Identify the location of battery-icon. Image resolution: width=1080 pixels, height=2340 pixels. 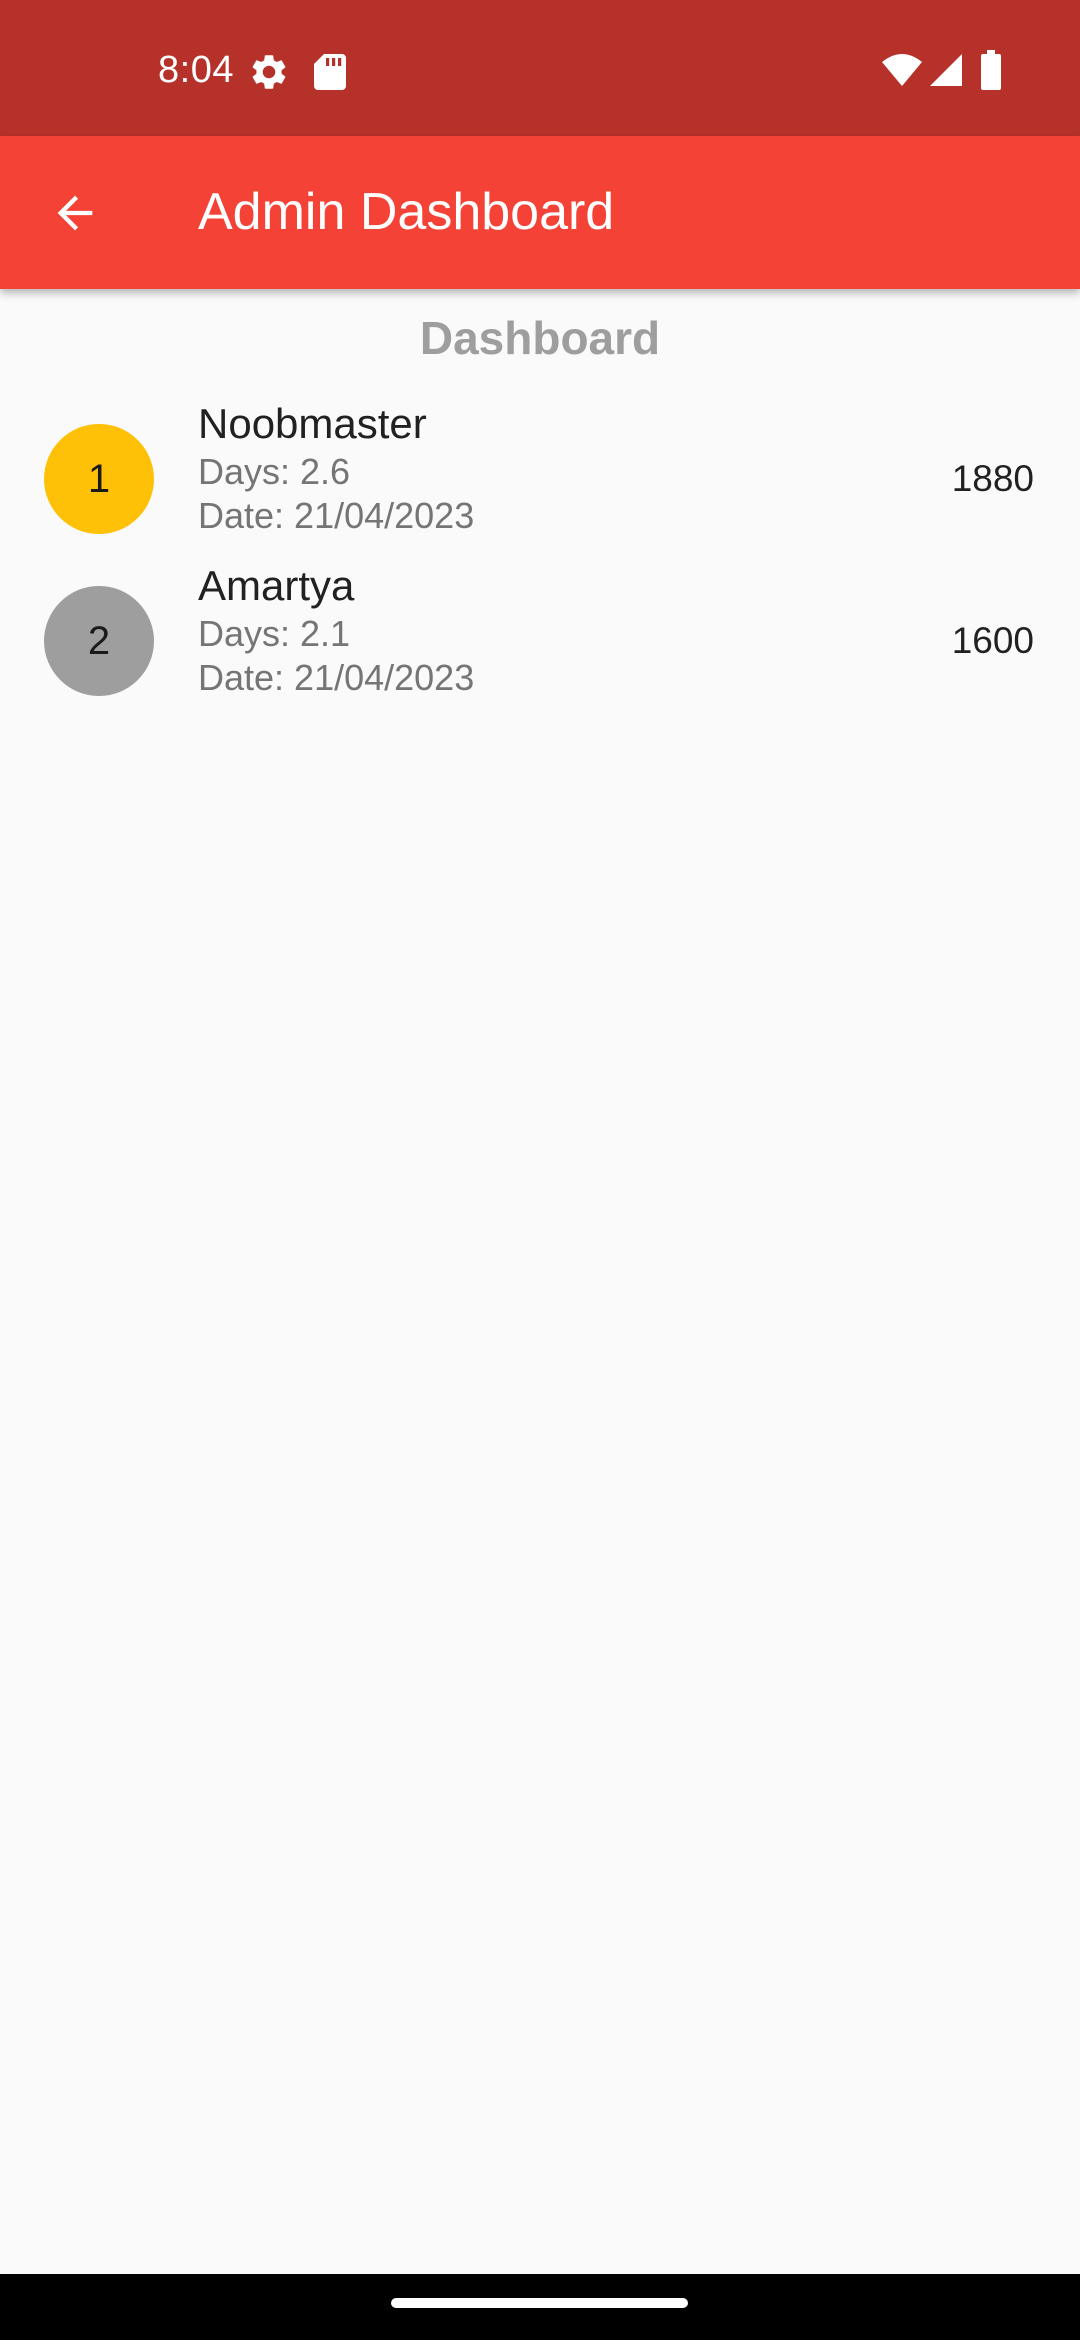
(991, 70).